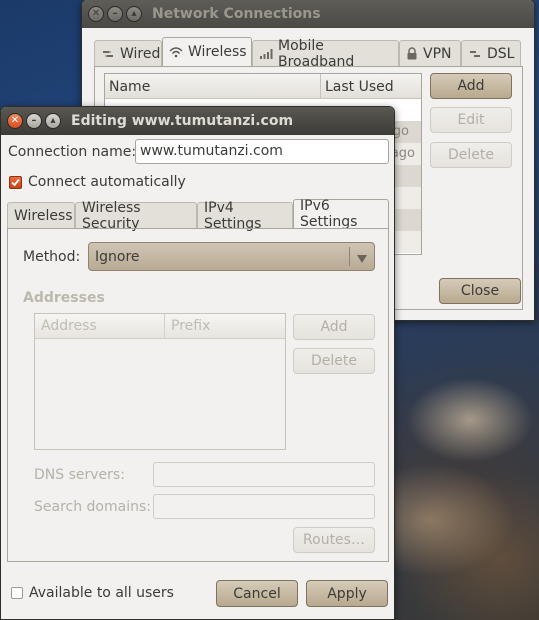 The width and height of the screenshot is (539, 620). I want to click on editing-titlebar: ✕ – ▴ Editing www.tumutanzi.com, so click(197, 121).